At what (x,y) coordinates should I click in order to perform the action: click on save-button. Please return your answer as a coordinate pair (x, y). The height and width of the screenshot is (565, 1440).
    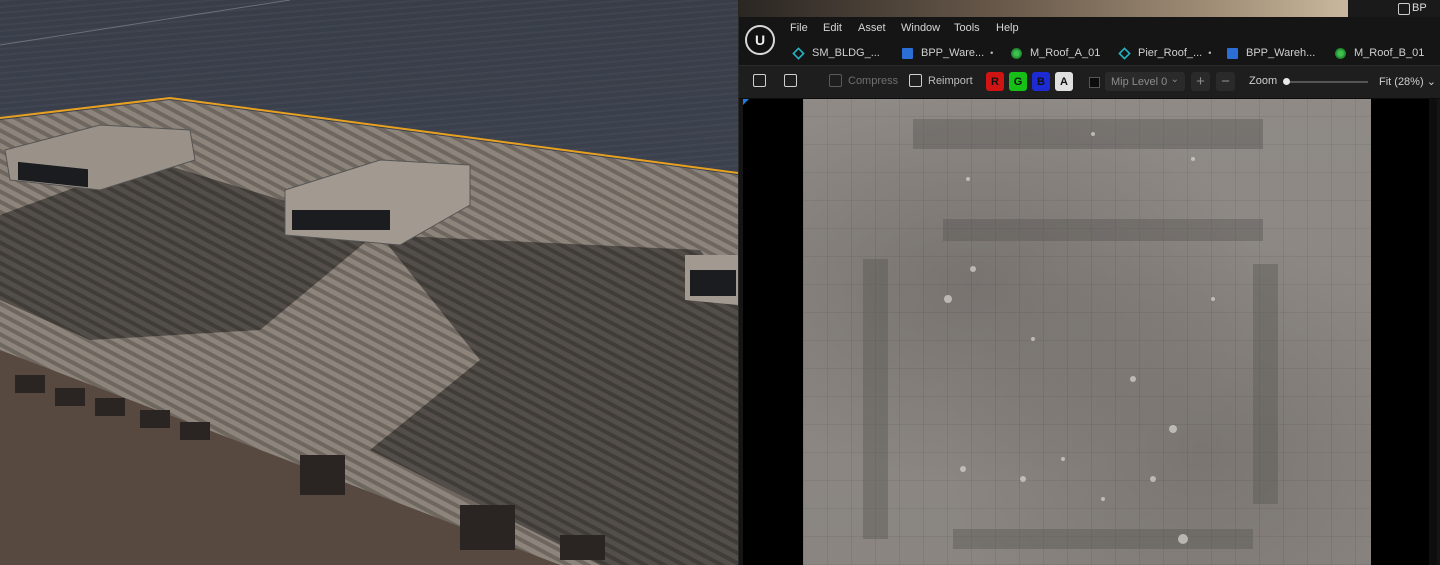
    Looking at the image, I should click on (762, 80).